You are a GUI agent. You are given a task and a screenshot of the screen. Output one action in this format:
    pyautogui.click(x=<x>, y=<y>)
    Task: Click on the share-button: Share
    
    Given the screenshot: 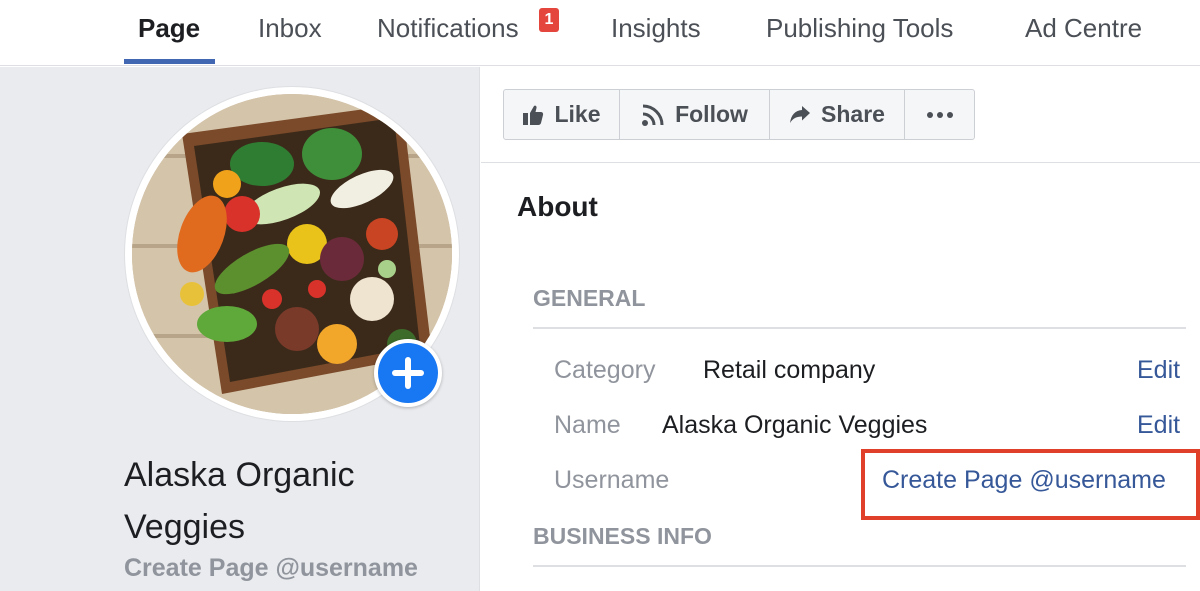 What is the action you would take?
    pyautogui.click(x=837, y=114)
    